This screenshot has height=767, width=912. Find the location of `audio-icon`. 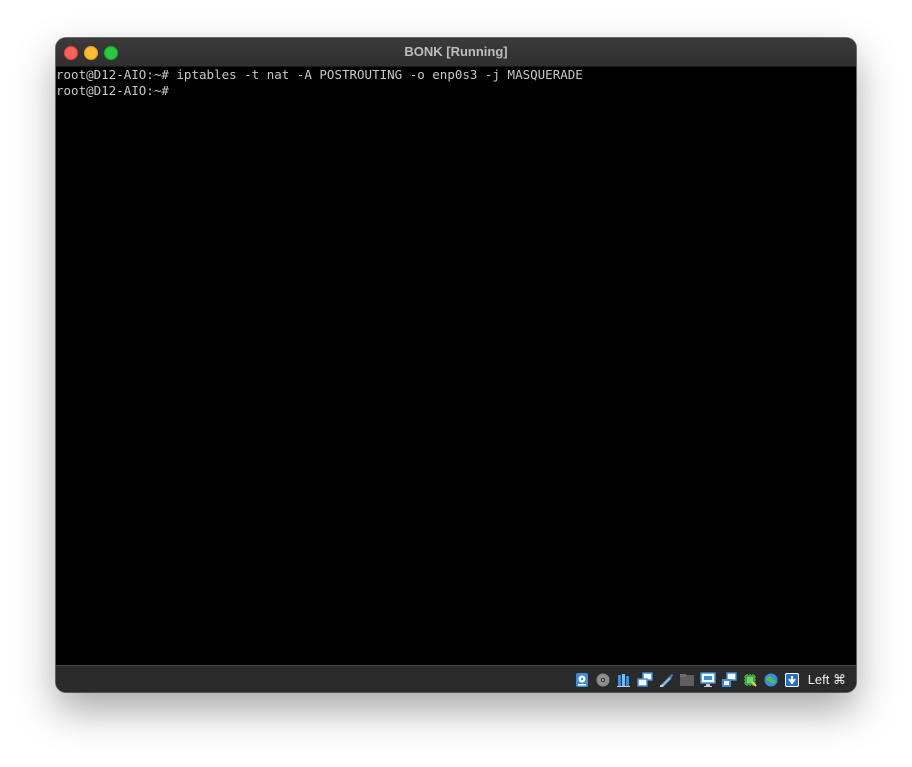

audio-icon is located at coordinates (624, 680).